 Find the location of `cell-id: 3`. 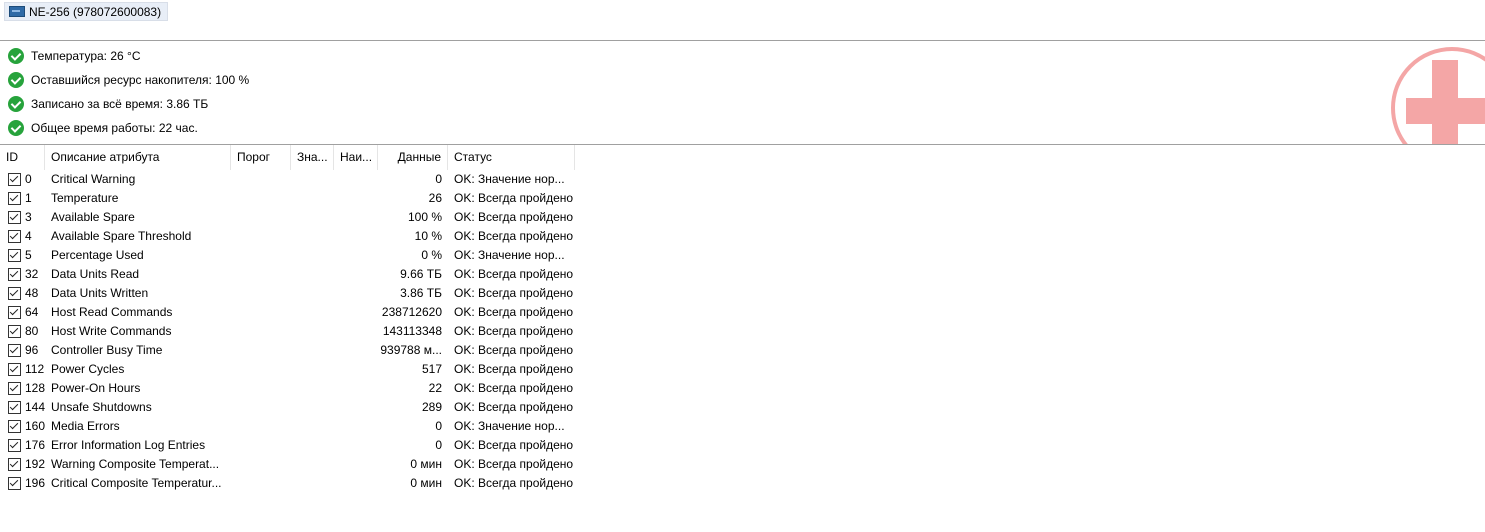

cell-id: 3 is located at coordinates (28, 217).